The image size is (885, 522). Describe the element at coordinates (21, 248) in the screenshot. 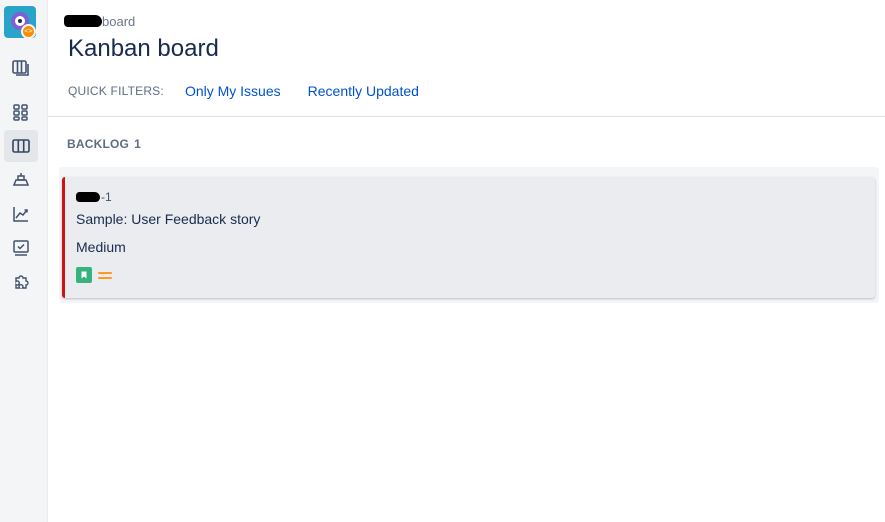

I see `issues-icon` at that location.